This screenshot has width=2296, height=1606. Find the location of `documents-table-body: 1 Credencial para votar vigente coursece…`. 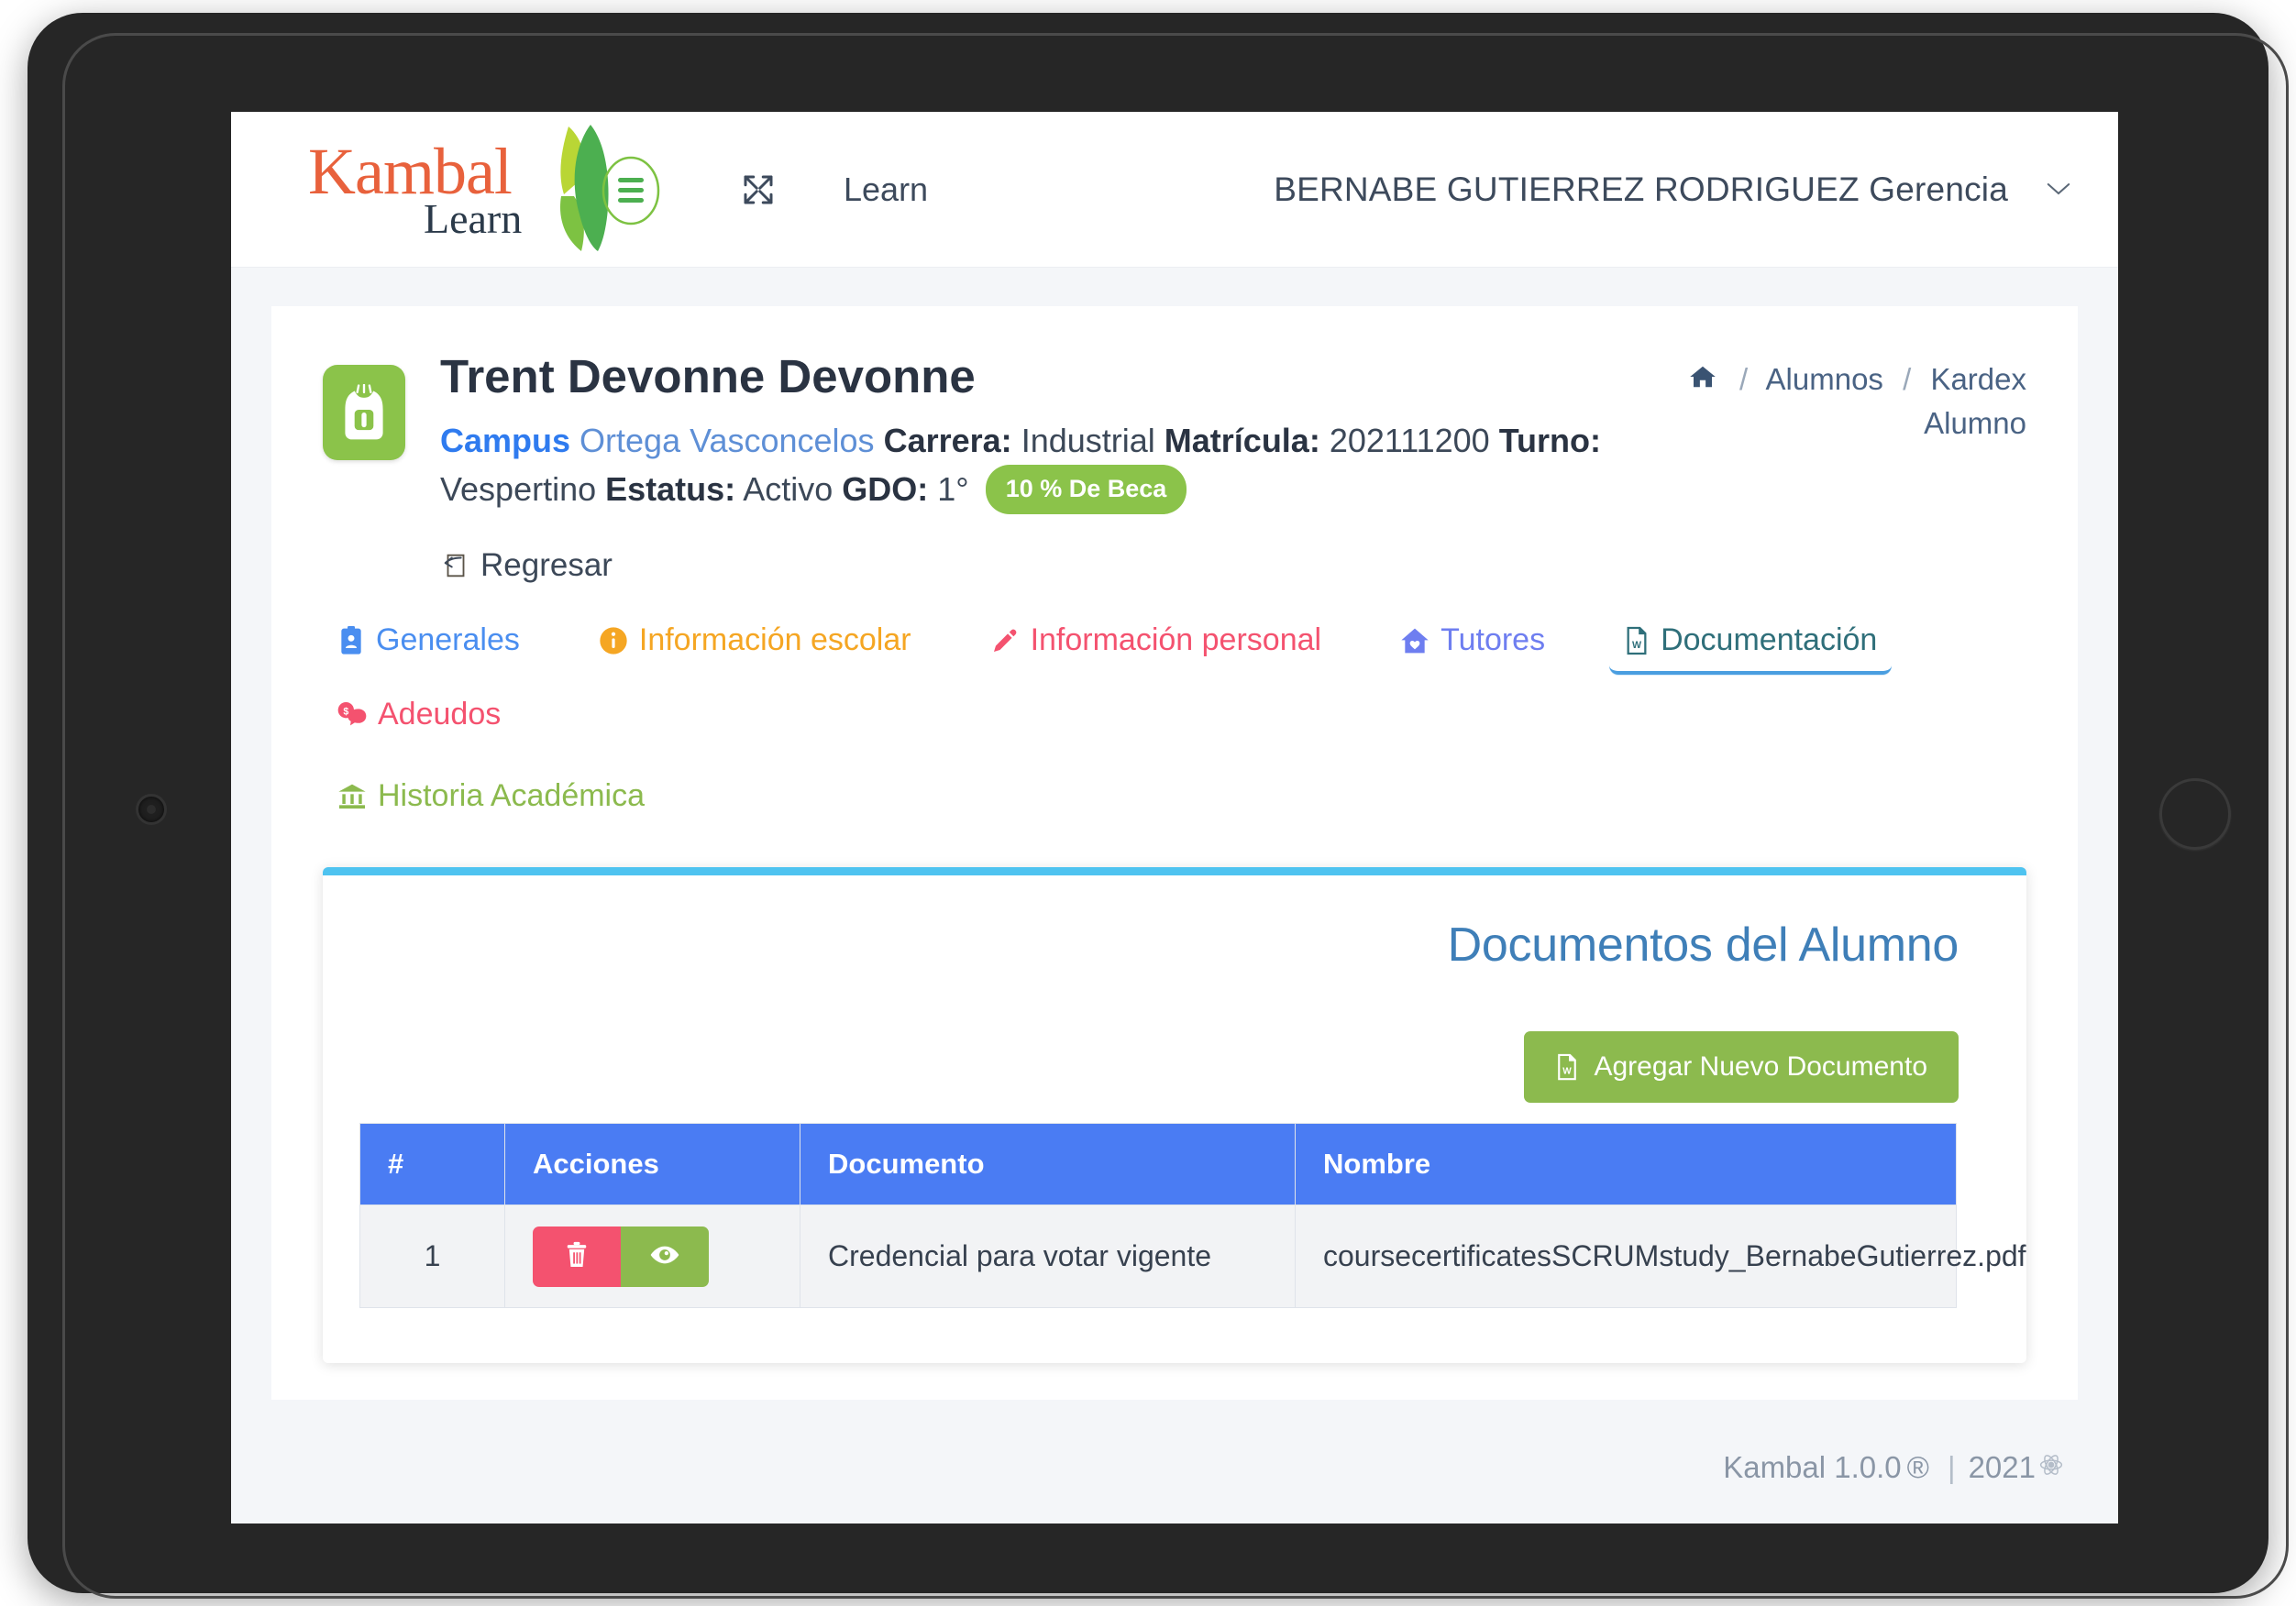

documents-table-body: 1 Credencial para votar vigente coursece… is located at coordinates (1192, 1256).